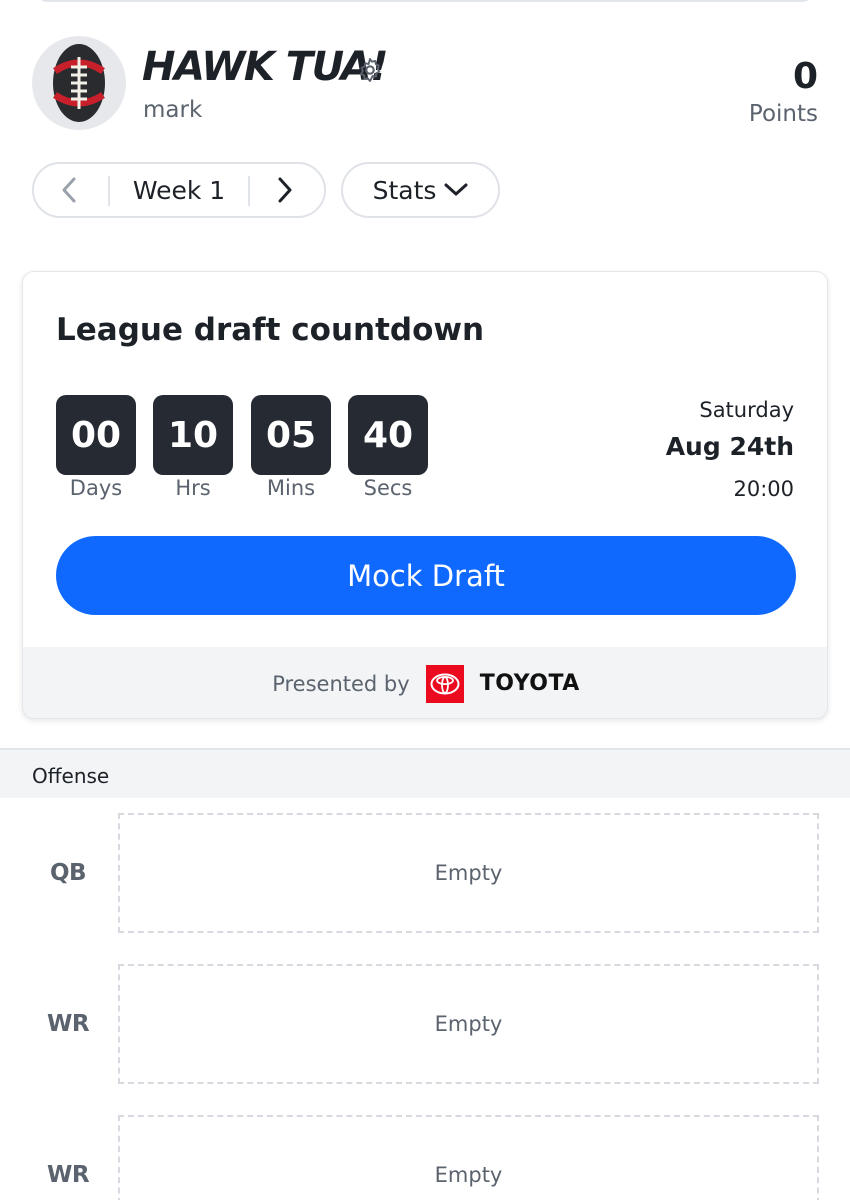  I want to click on offense-section-header: Offense, so click(425, 773).